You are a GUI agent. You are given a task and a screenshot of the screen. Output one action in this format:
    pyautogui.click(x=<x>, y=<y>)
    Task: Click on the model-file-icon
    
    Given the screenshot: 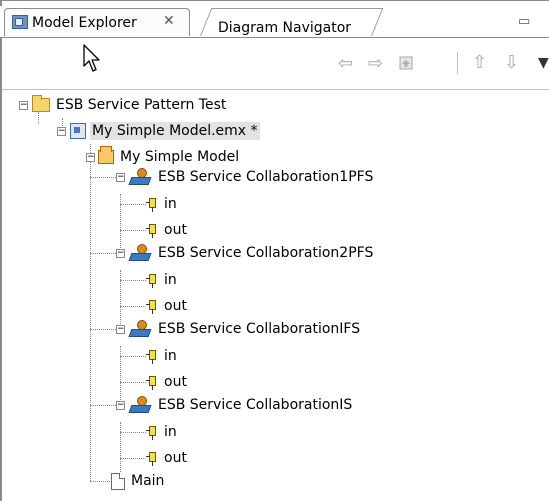 What is the action you would take?
    pyautogui.click(x=78, y=131)
    